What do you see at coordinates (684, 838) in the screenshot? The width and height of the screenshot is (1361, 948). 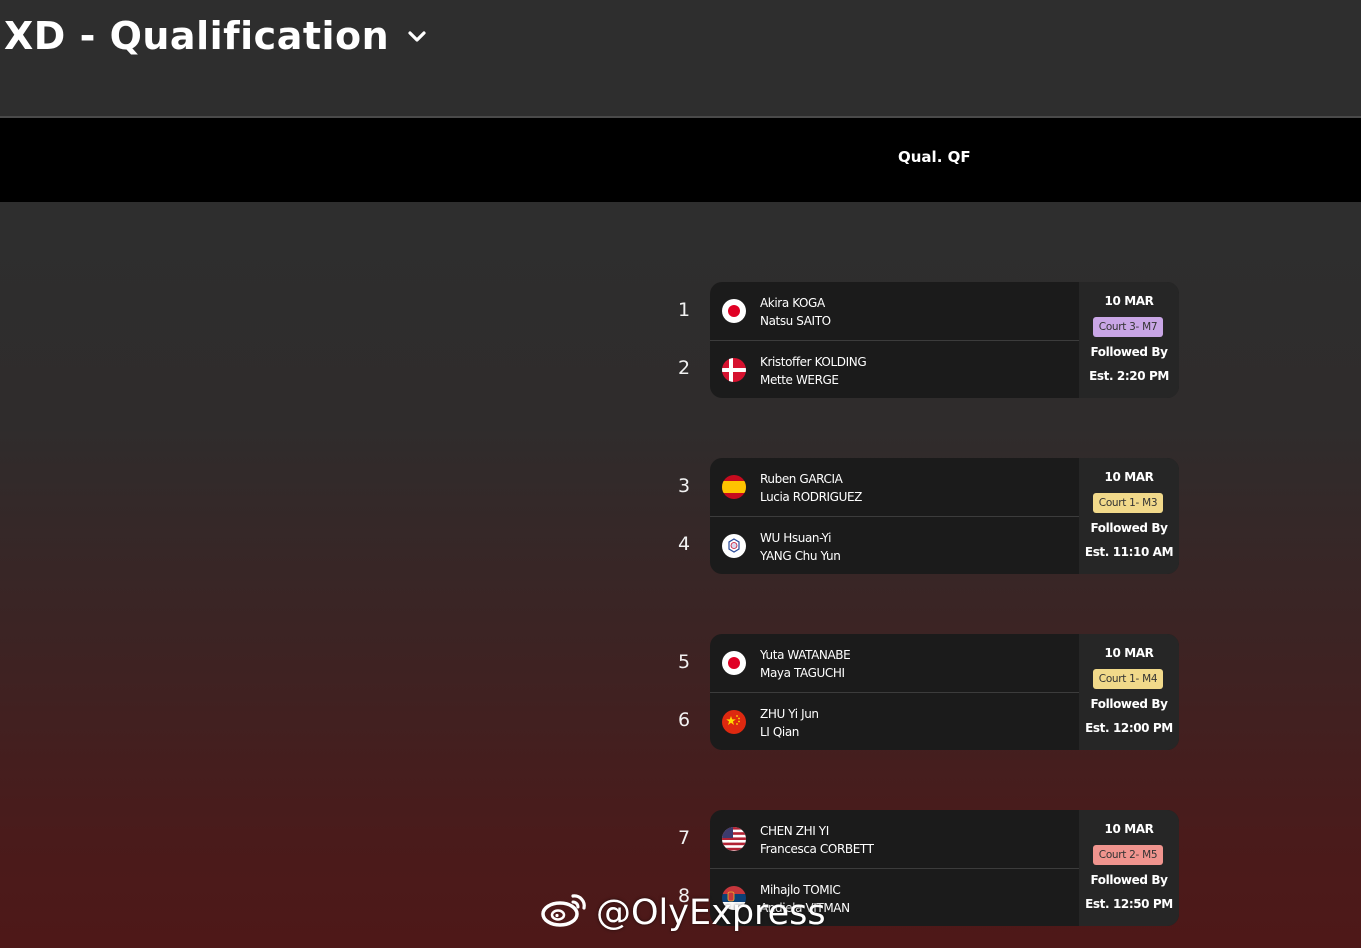 I see `seed-number: 7` at bounding box center [684, 838].